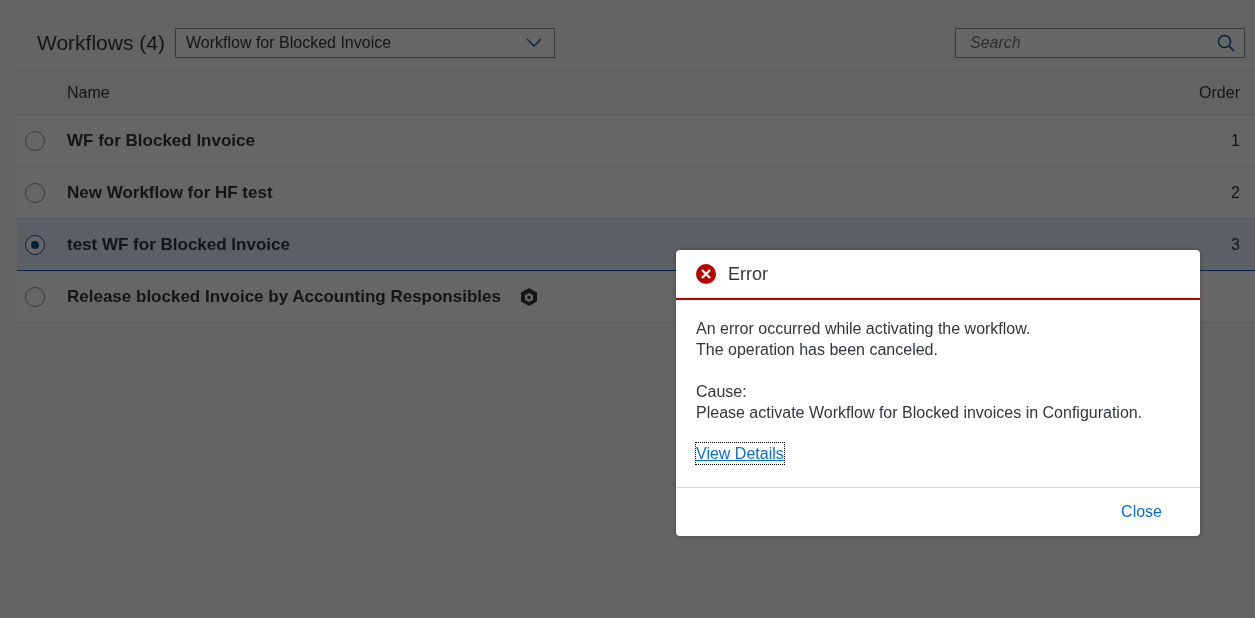 Image resolution: width=1255 pixels, height=618 pixels. Describe the element at coordinates (1141, 512) in the screenshot. I see `close-button: Close` at that location.